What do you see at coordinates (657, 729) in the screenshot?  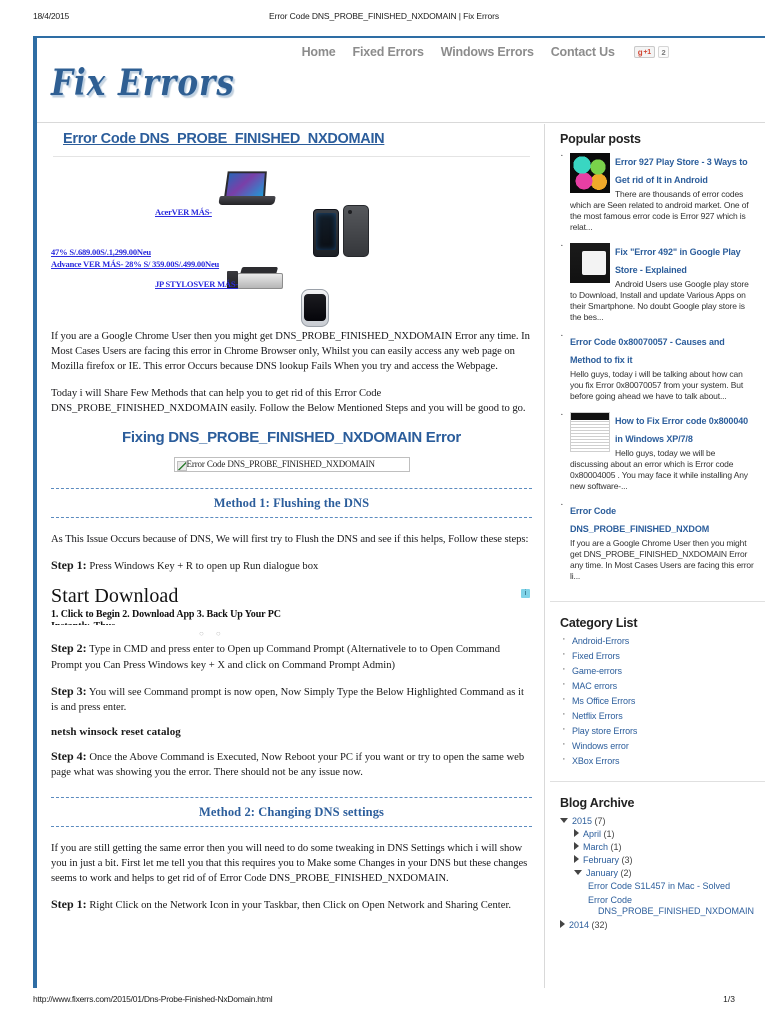 I see `sidebar-item-play-store-errors: Play store Errors` at bounding box center [657, 729].